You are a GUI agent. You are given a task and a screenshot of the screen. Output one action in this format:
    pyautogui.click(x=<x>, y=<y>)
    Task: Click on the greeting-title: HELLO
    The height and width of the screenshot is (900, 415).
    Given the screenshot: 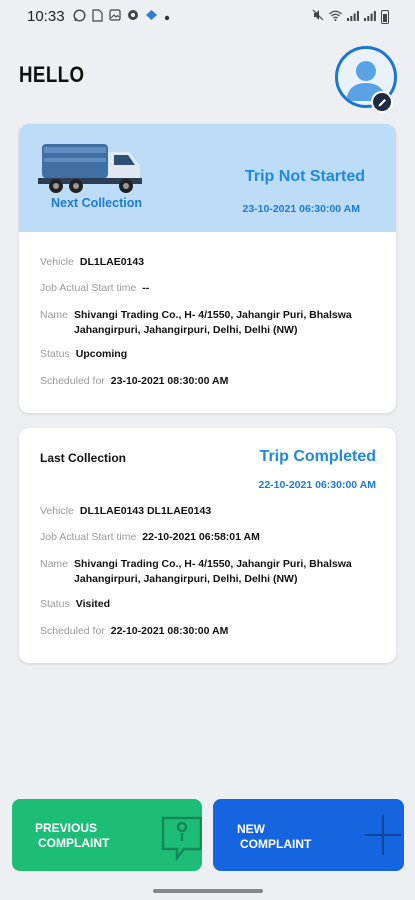 What is the action you would take?
    pyautogui.click(x=52, y=74)
    